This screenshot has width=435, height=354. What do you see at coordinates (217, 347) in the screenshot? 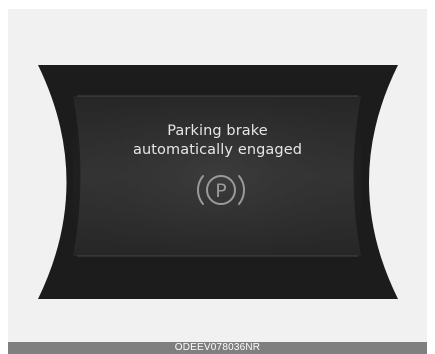
I see `figure-code: ODEEV078036NR` at bounding box center [217, 347].